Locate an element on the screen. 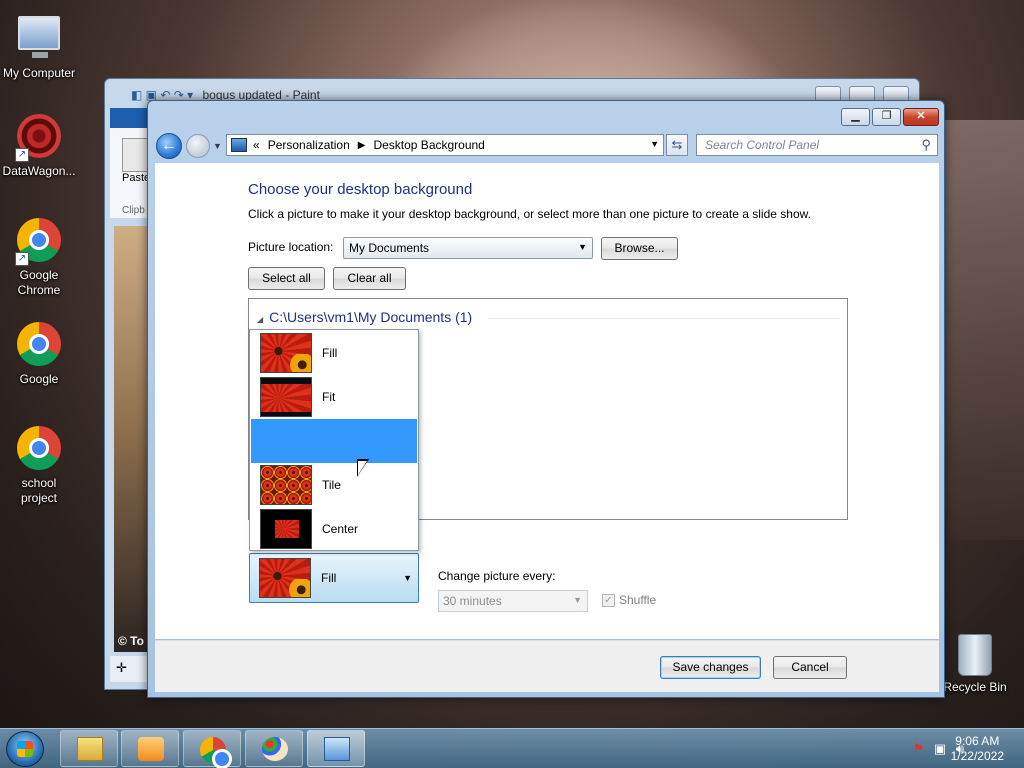 This screenshot has width=1024, height=768. picture-position-dropdown-list: Fill Fit Tile Center is located at coordinates (334, 440).